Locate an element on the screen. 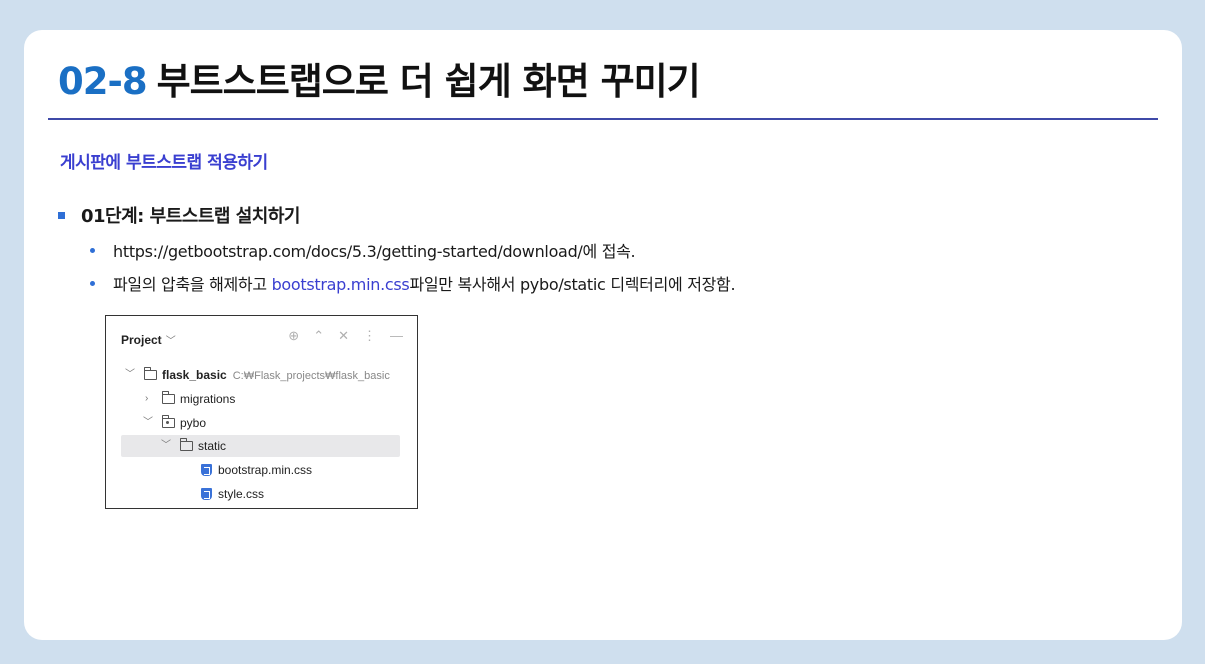 The width and height of the screenshot is (1205, 664). tree-label: pybo is located at coordinates (193, 423).